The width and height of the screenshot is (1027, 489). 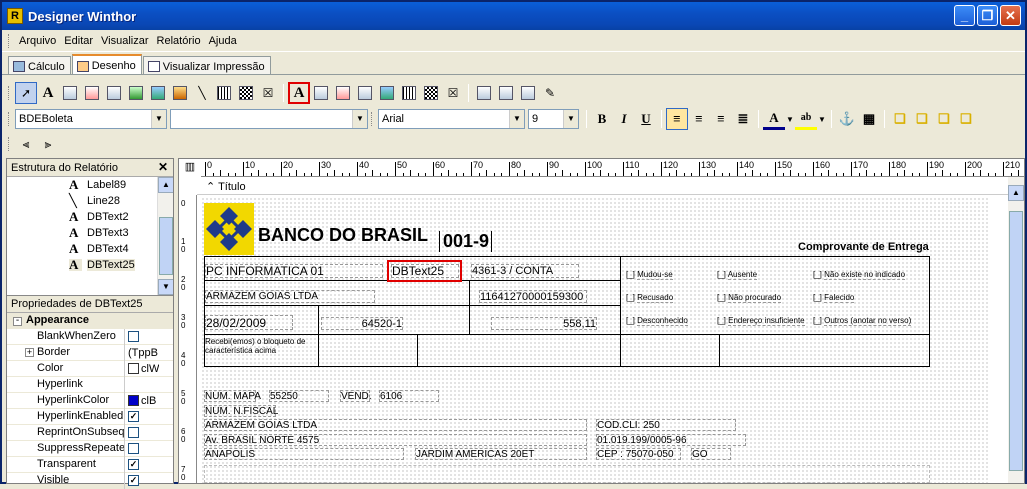 I want to click on client-line-field: ARMAZEM GOIAS LTDA, so click(x=395, y=425).